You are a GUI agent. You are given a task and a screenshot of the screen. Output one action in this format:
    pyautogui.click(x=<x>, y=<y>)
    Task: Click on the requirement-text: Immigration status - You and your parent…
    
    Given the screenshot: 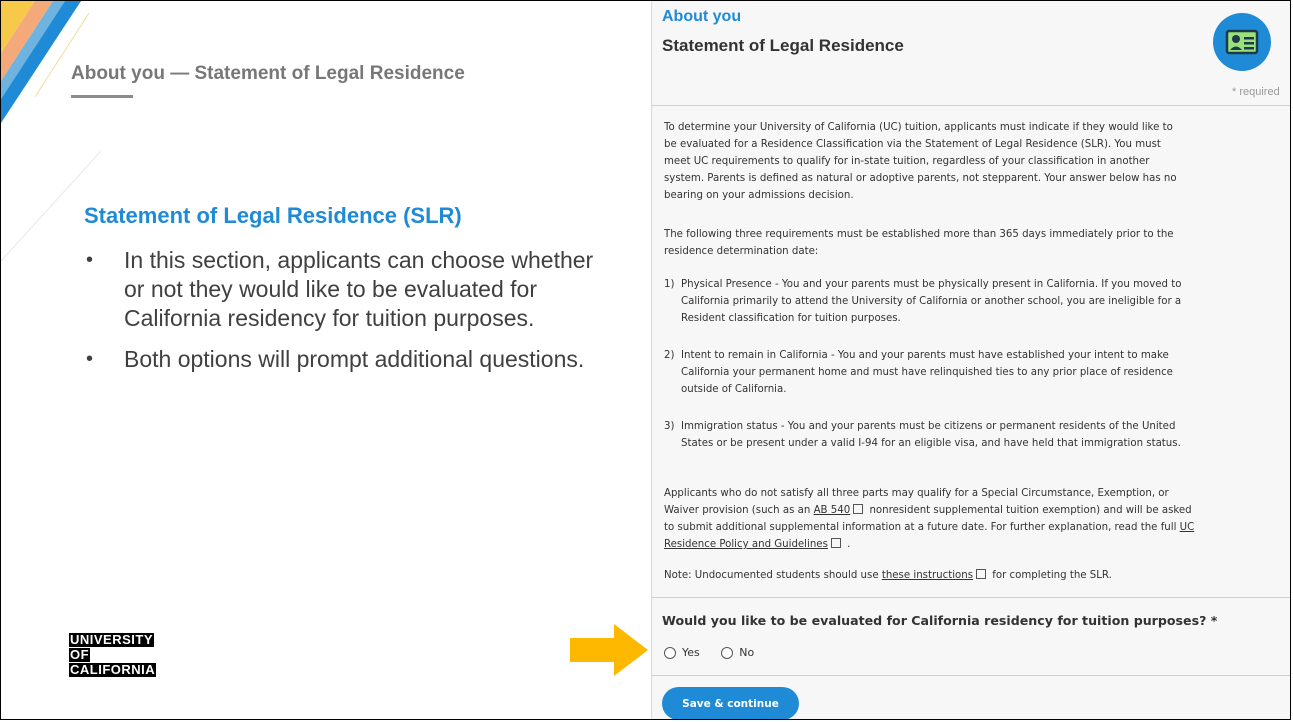 What is the action you would take?
    pyautogui.click(x=931, y=435)
    